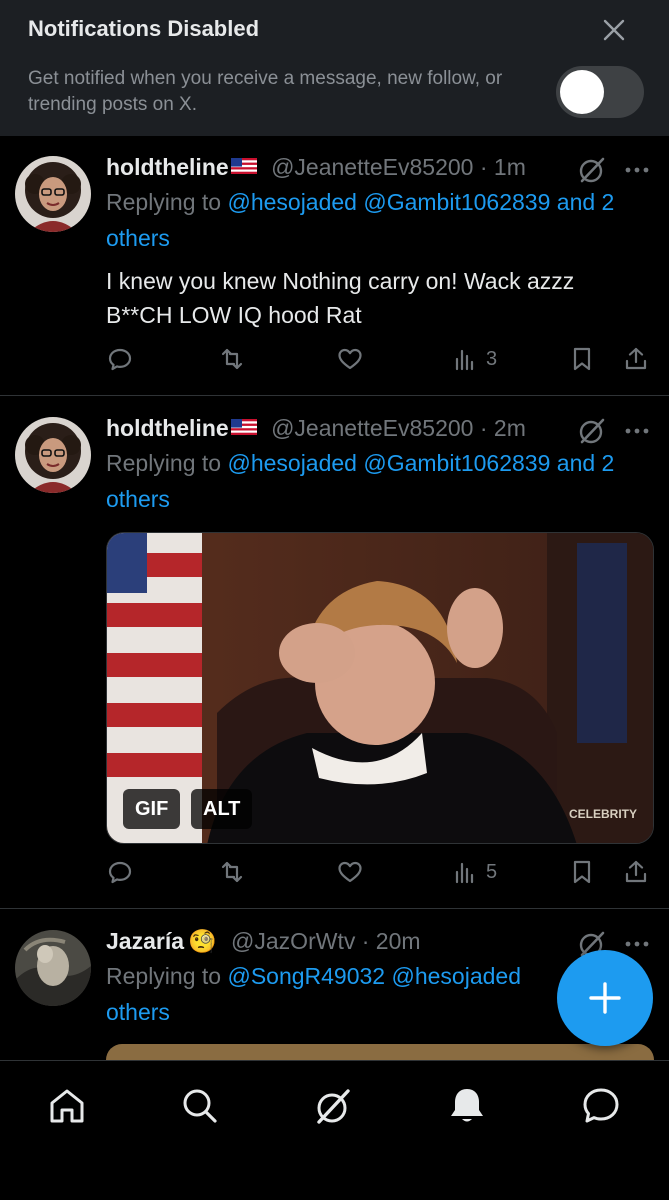 The width and height of the screenshot is (669, 1200). Describe the element at coordinates (144, 28) in the screenshot. I see `banner-title: Notifications Disabled` at that location.